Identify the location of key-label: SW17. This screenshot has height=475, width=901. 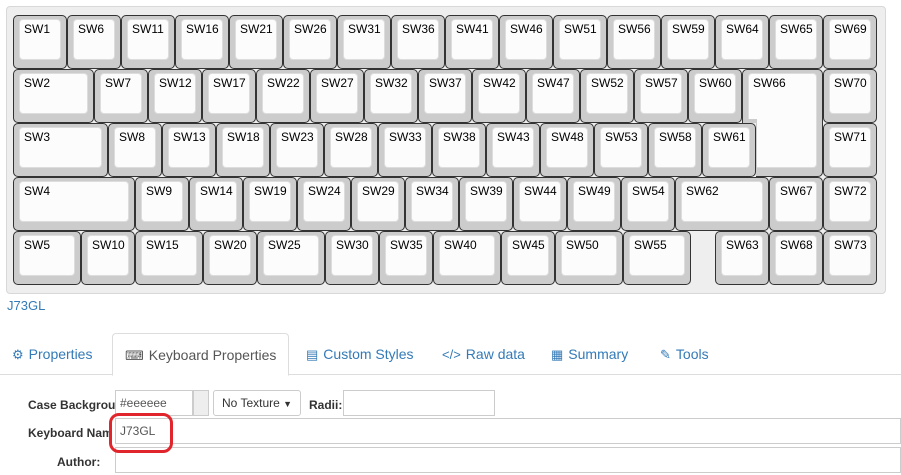
(229, 83).